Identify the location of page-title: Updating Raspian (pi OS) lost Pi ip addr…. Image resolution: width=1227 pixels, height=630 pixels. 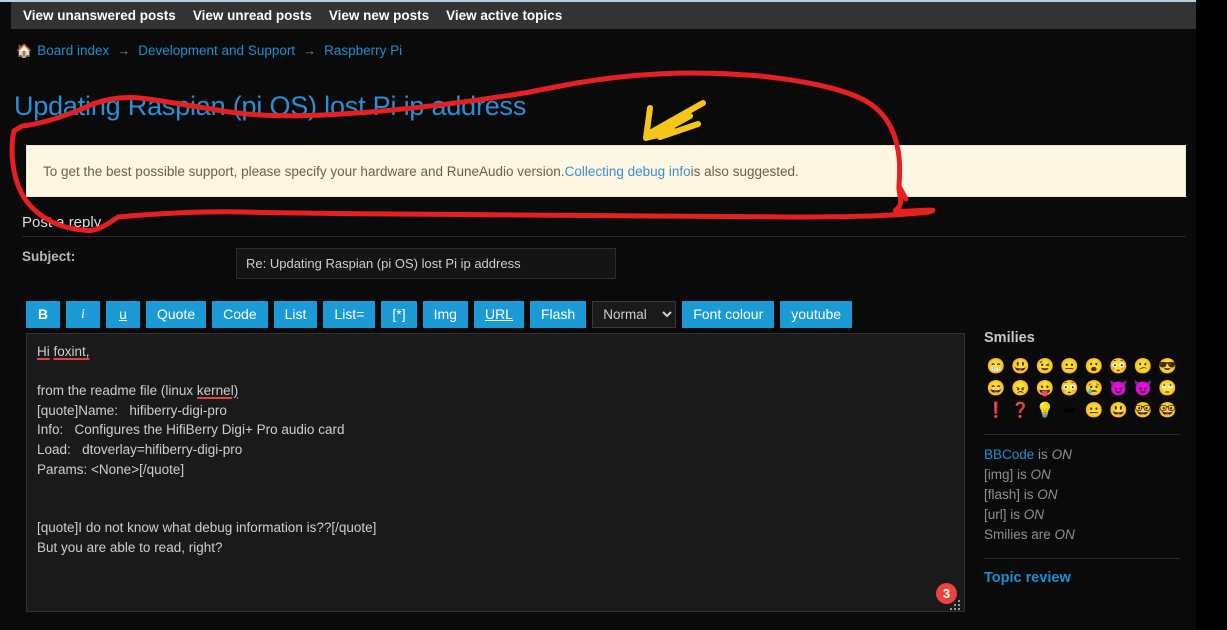
(270, 106).